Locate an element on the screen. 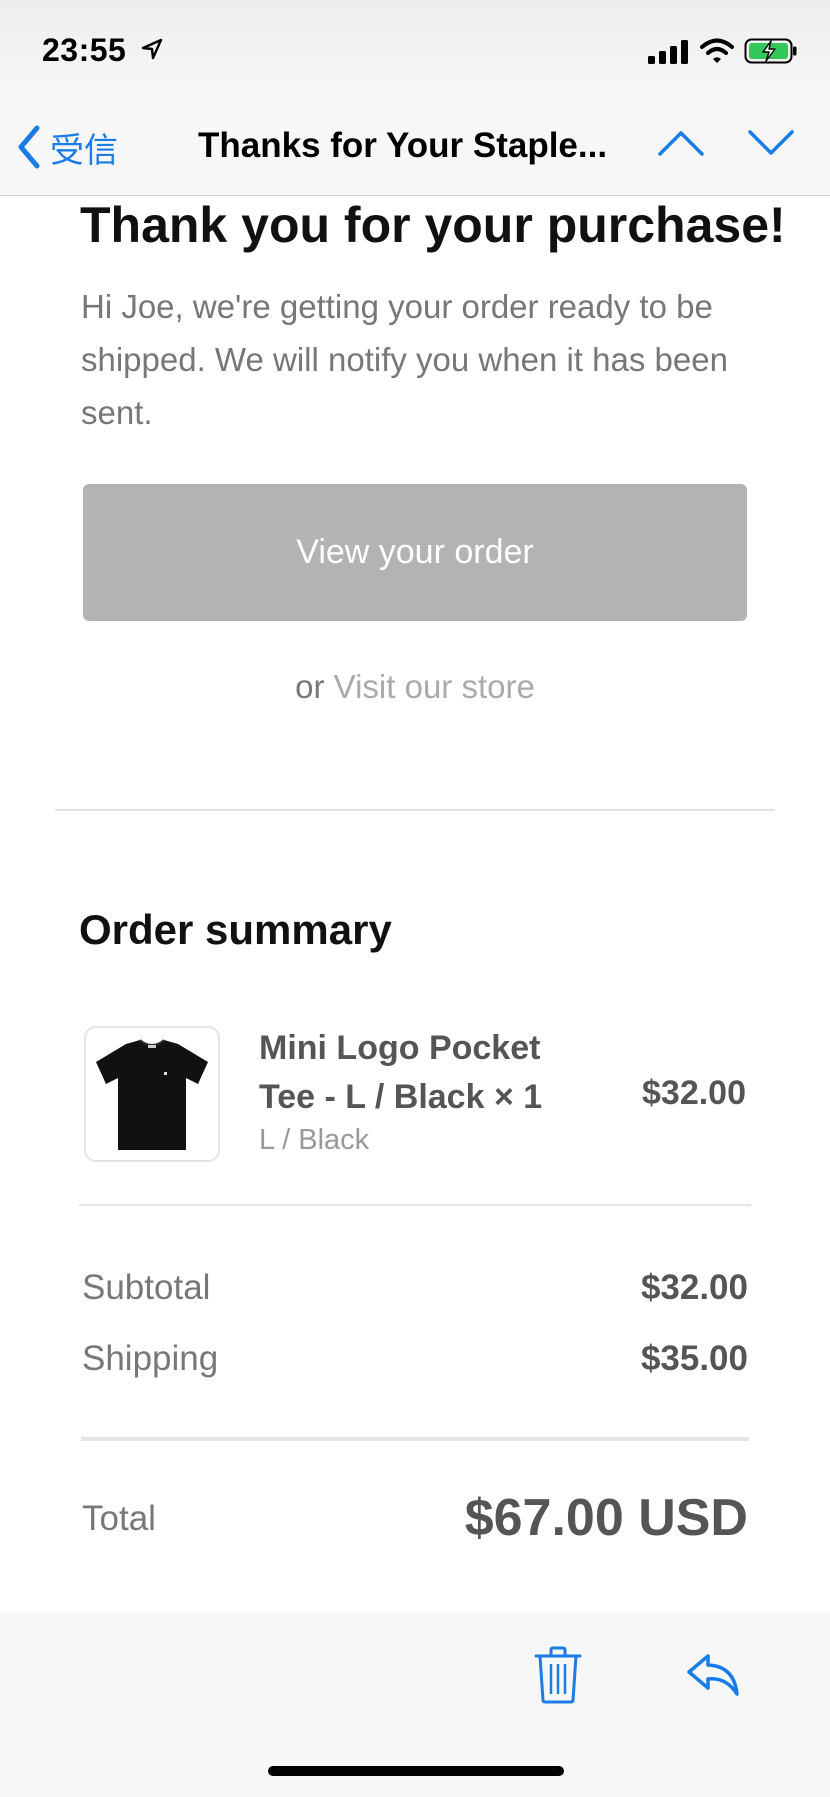 This screenshot has width=830, height=1797. total-value: $67.00 USD is located at coordinates (606, 1518).